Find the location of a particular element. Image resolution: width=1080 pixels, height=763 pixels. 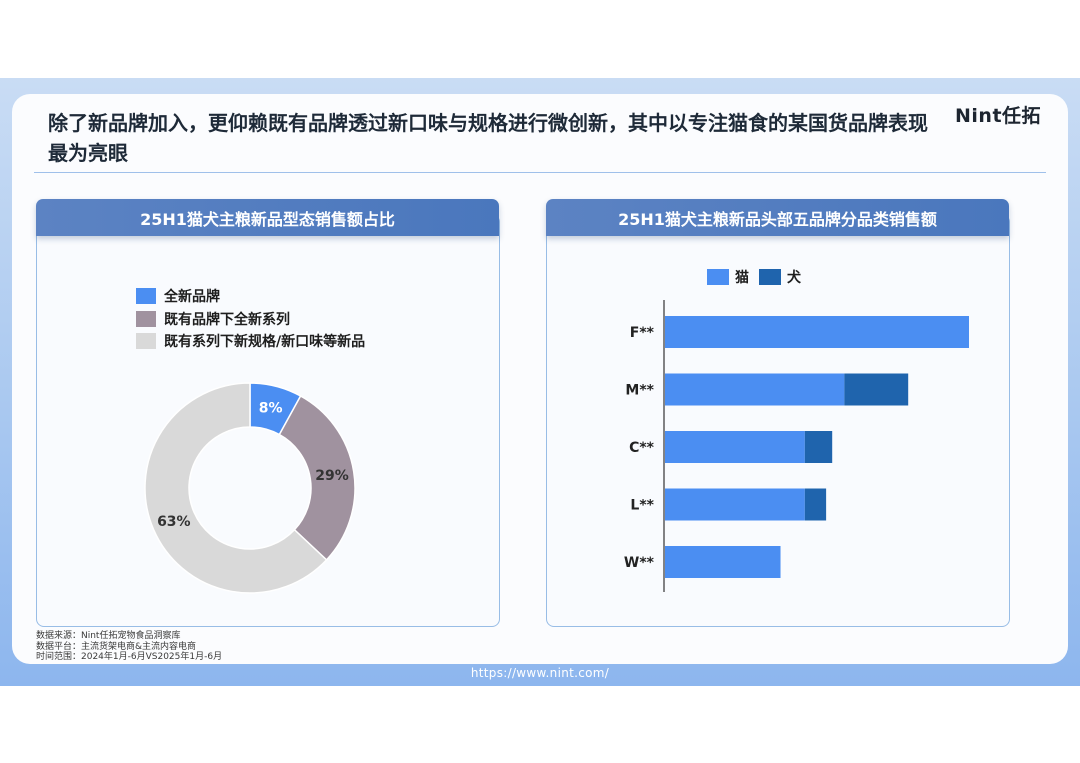

y-tick-label: M** is located at coordinates (639, 391).